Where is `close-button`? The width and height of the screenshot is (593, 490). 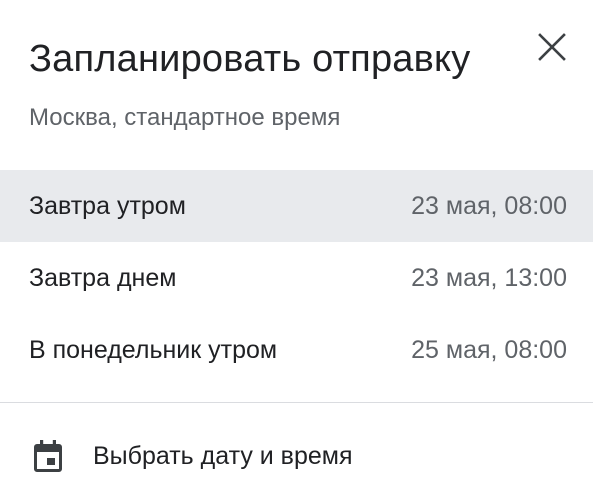
close-button is located at coordinates (552, 47).